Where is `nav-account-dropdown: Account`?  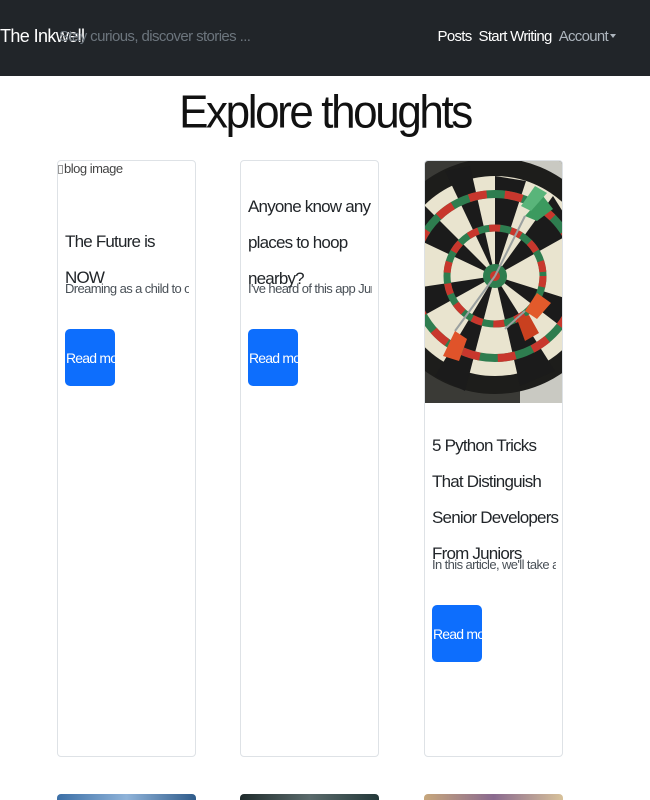 nav-account-dropdown: Account is located at coordinates (587, 36).